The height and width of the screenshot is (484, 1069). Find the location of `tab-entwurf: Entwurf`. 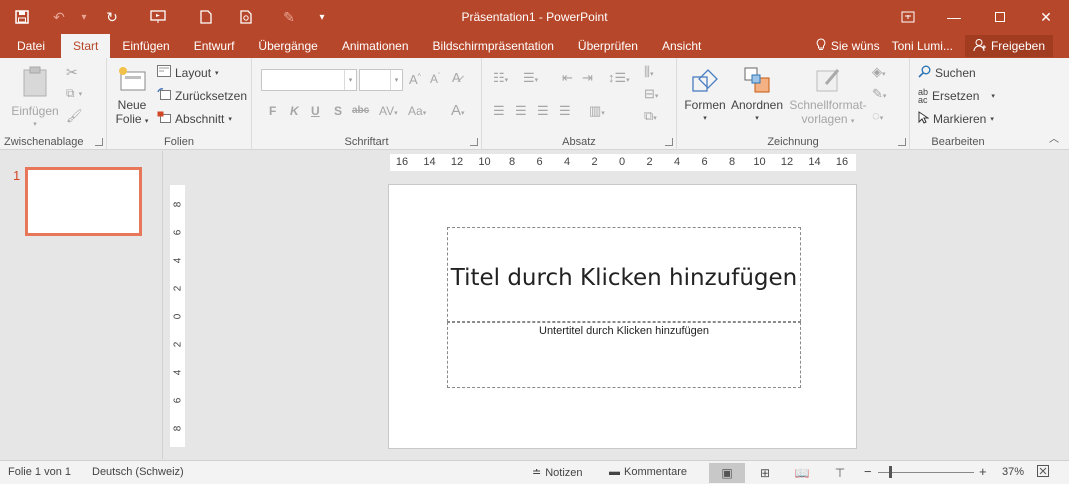

tab-entwurf: Entwurf is located at coordinates (214, 46).